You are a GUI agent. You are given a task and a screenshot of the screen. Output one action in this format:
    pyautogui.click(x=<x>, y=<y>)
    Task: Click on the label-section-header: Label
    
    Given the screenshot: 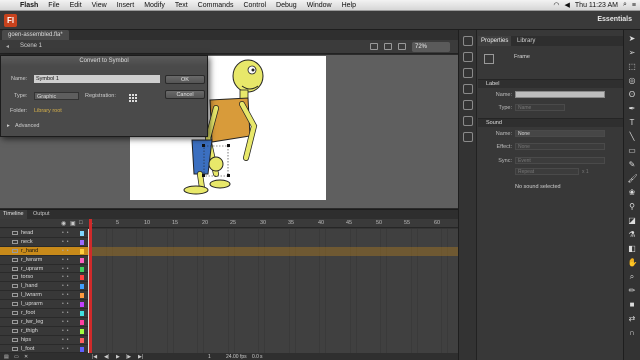 What is the action you would take?
    pyautogui.click(x=551, y=83)
    